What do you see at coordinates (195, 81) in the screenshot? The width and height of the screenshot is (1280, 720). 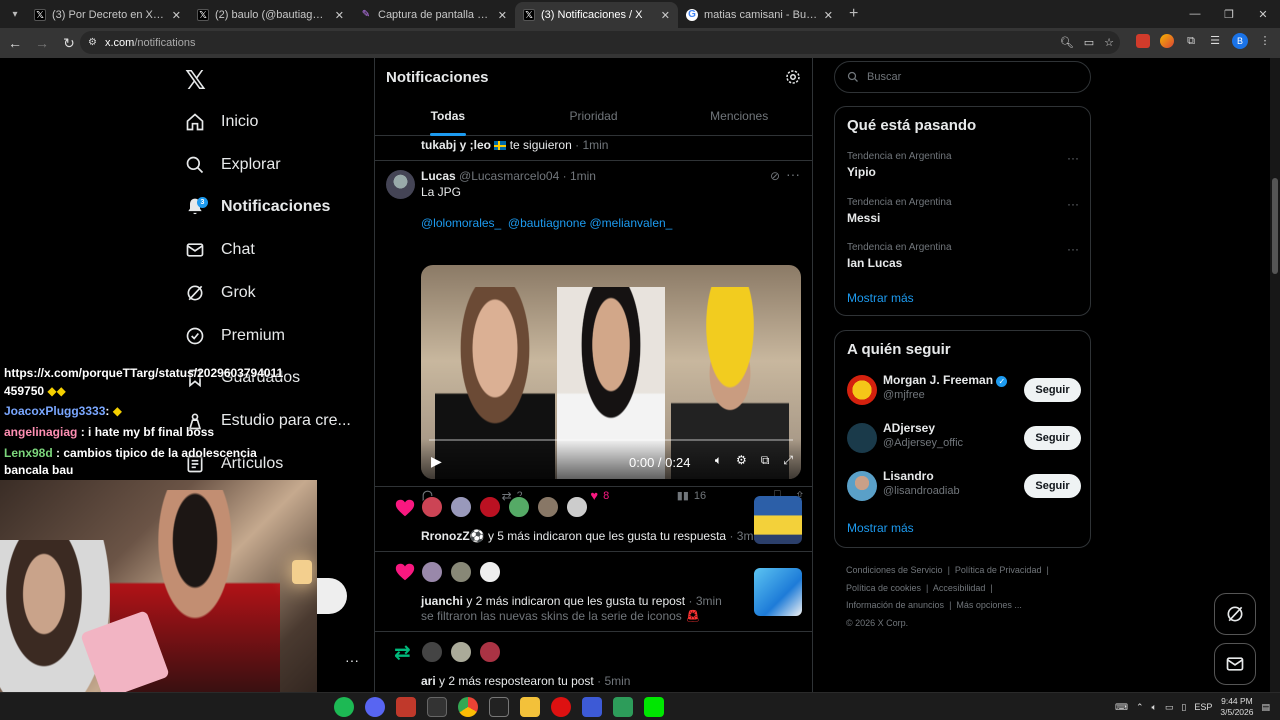 I see `x-logo-icon: 𝕏` at bounding box center [195, 81].